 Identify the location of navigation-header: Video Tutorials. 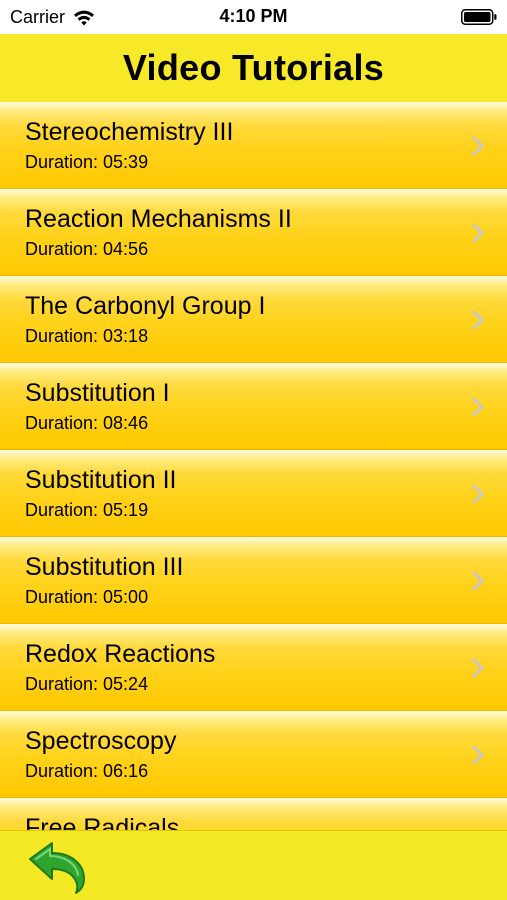
(253, 68).